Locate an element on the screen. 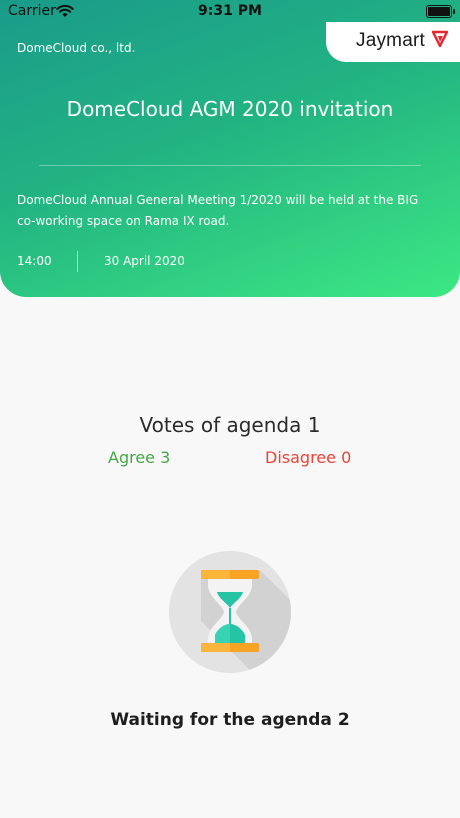 The height and width of the screenshot is (818, 460). status-time: 9:31 PM is located at coordinates (230, 11).